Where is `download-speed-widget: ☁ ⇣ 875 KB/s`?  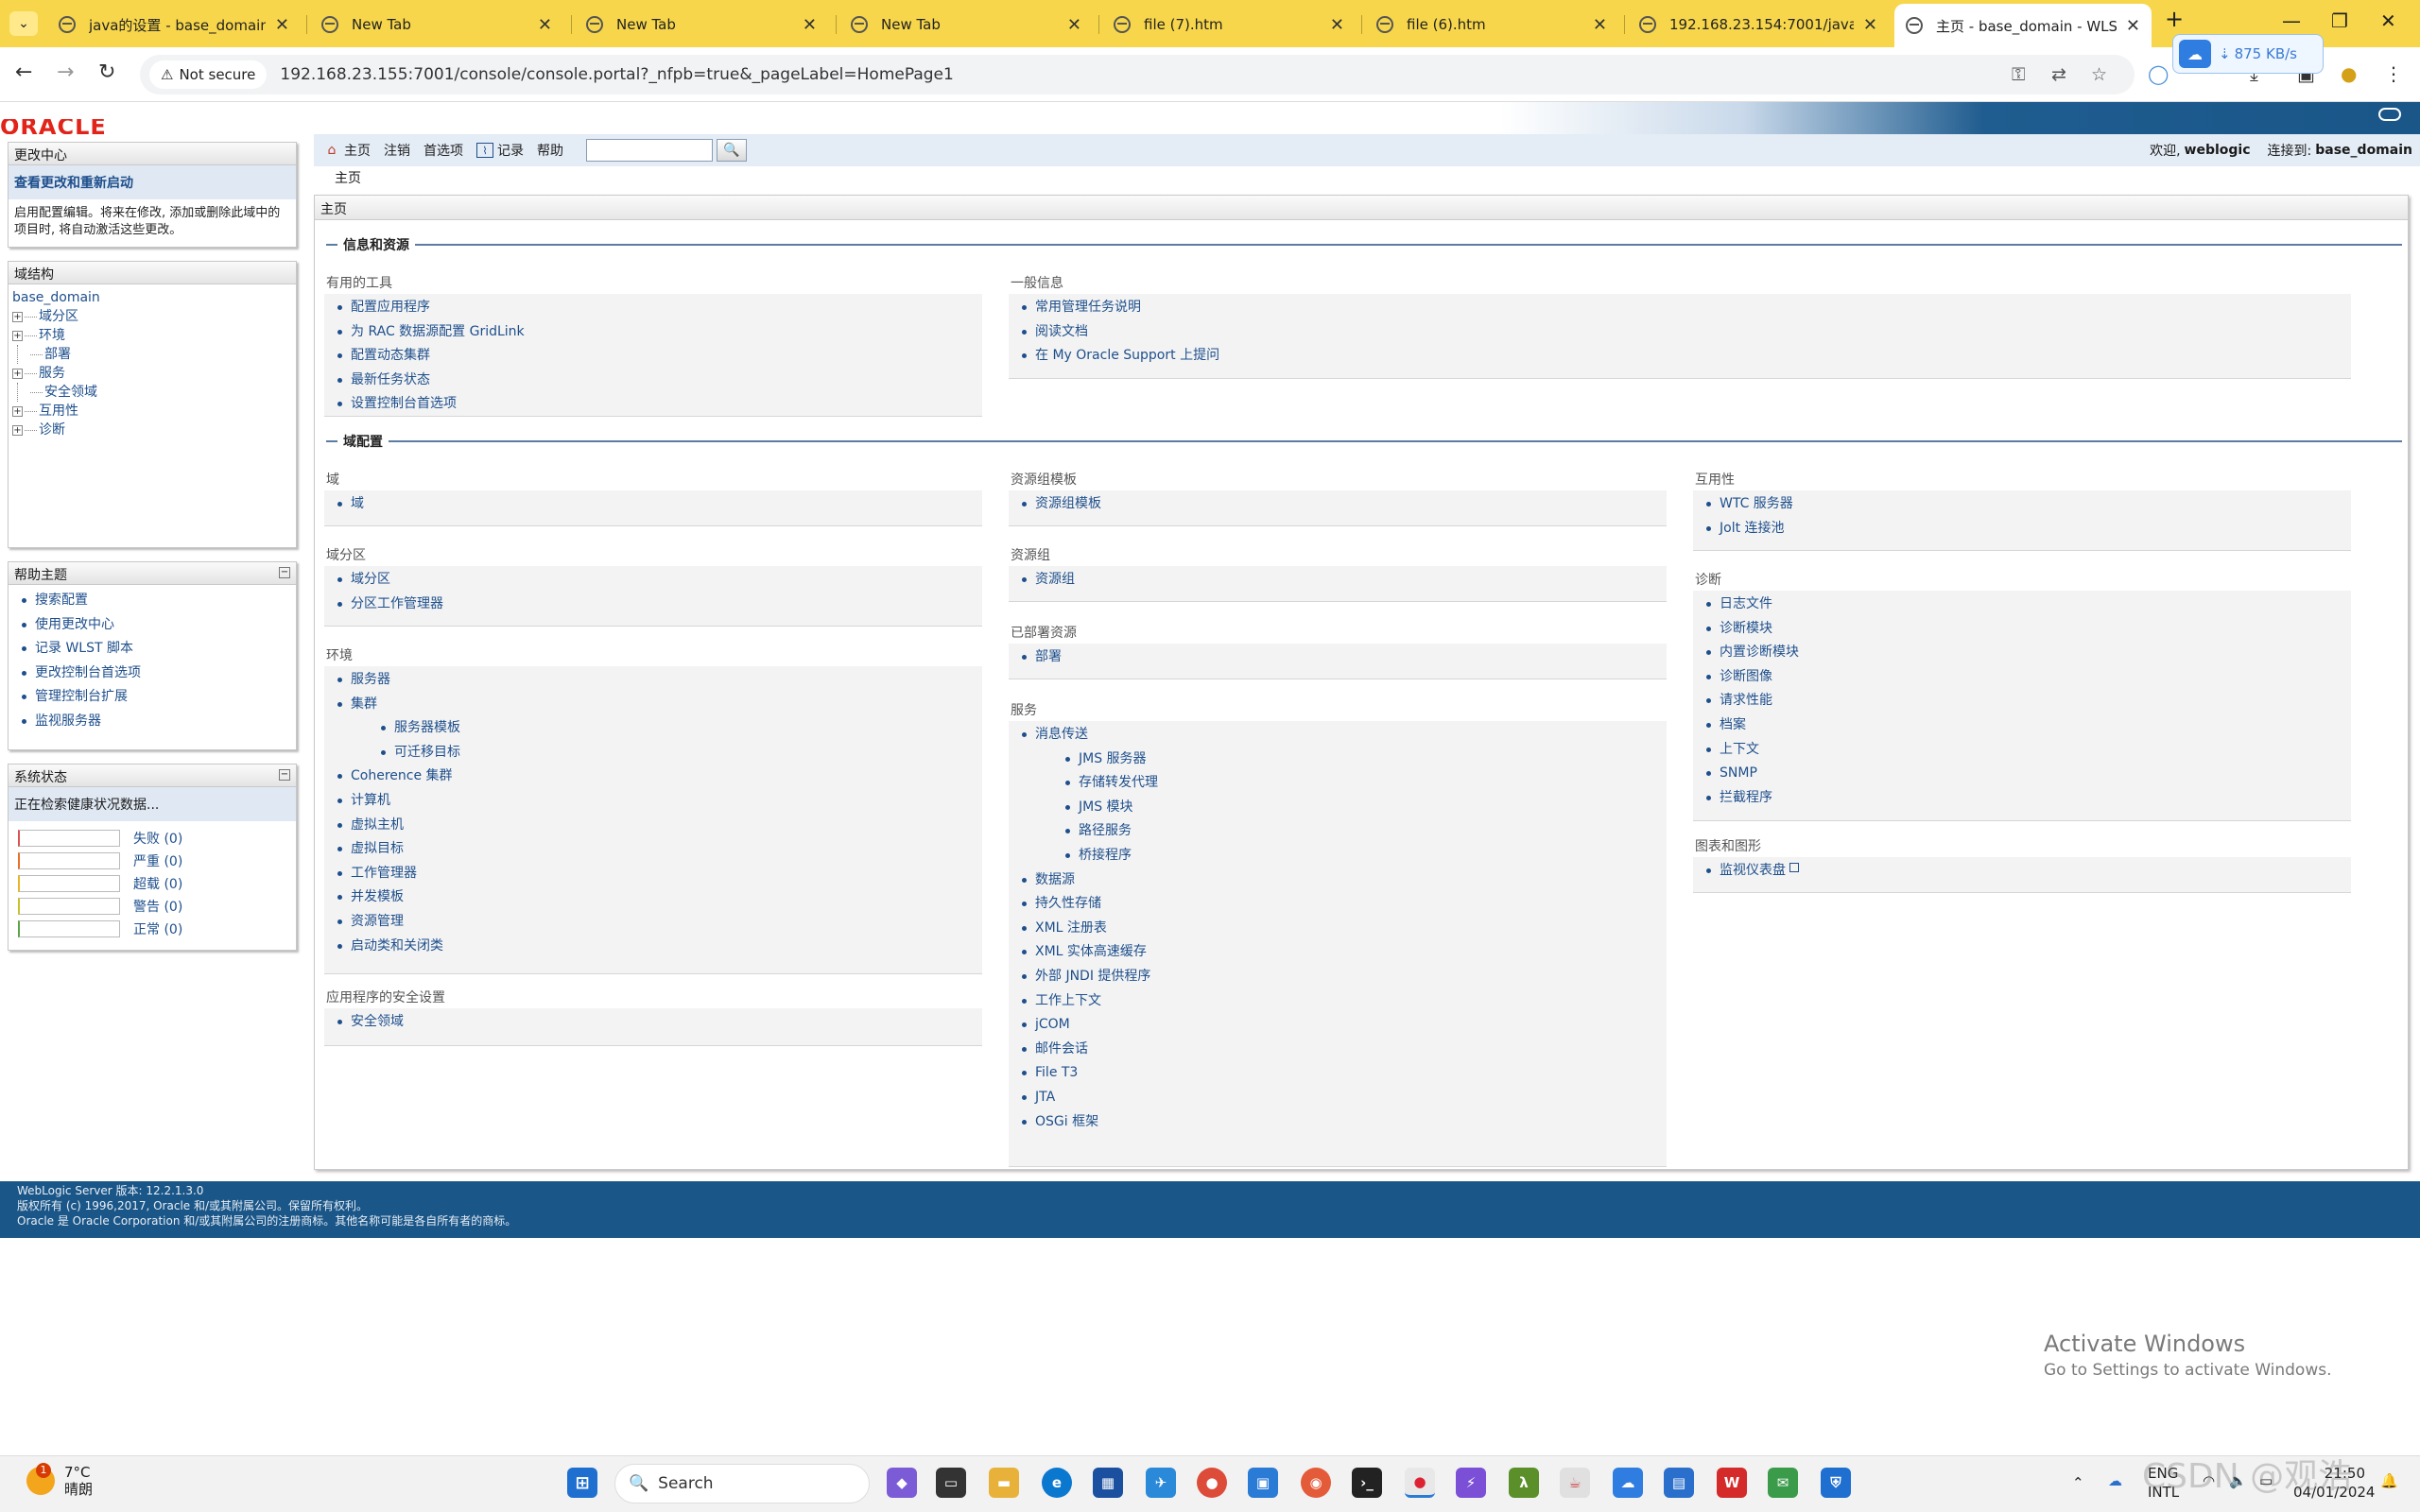 download-speed-widget: ☁ ⇣ 875 KB/s is located at coordinates (2248, 54).